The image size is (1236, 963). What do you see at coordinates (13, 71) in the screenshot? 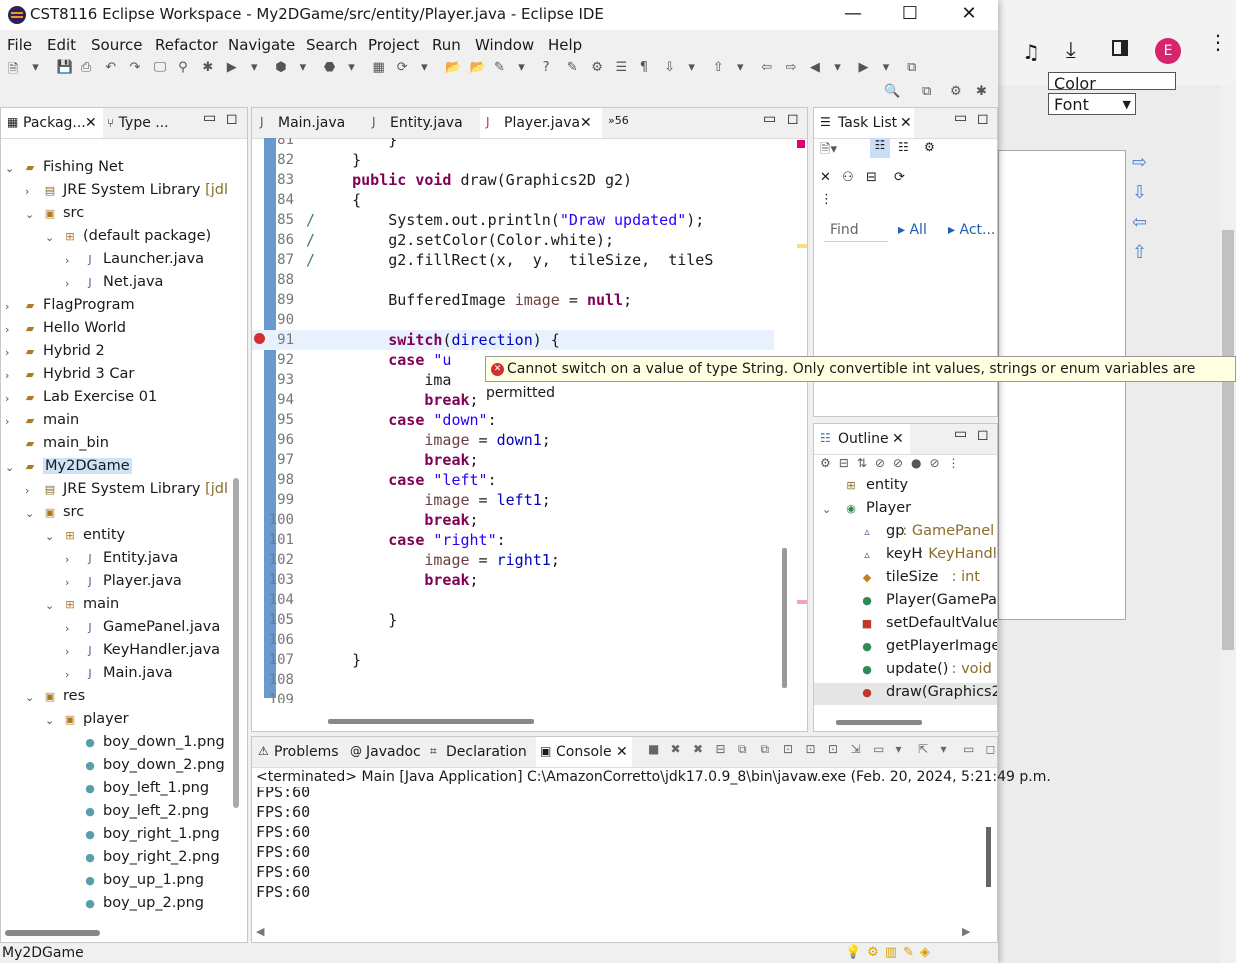
I see `toolbar-icon: 🗎` at bounding box center [13, 71].